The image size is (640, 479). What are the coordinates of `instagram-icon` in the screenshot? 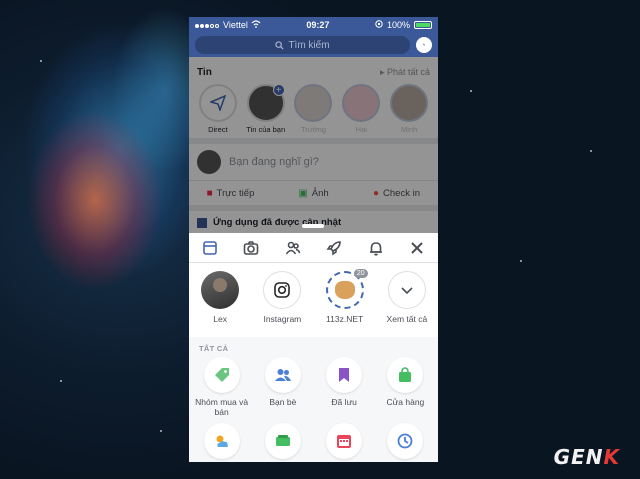 It's located at (282, 290).